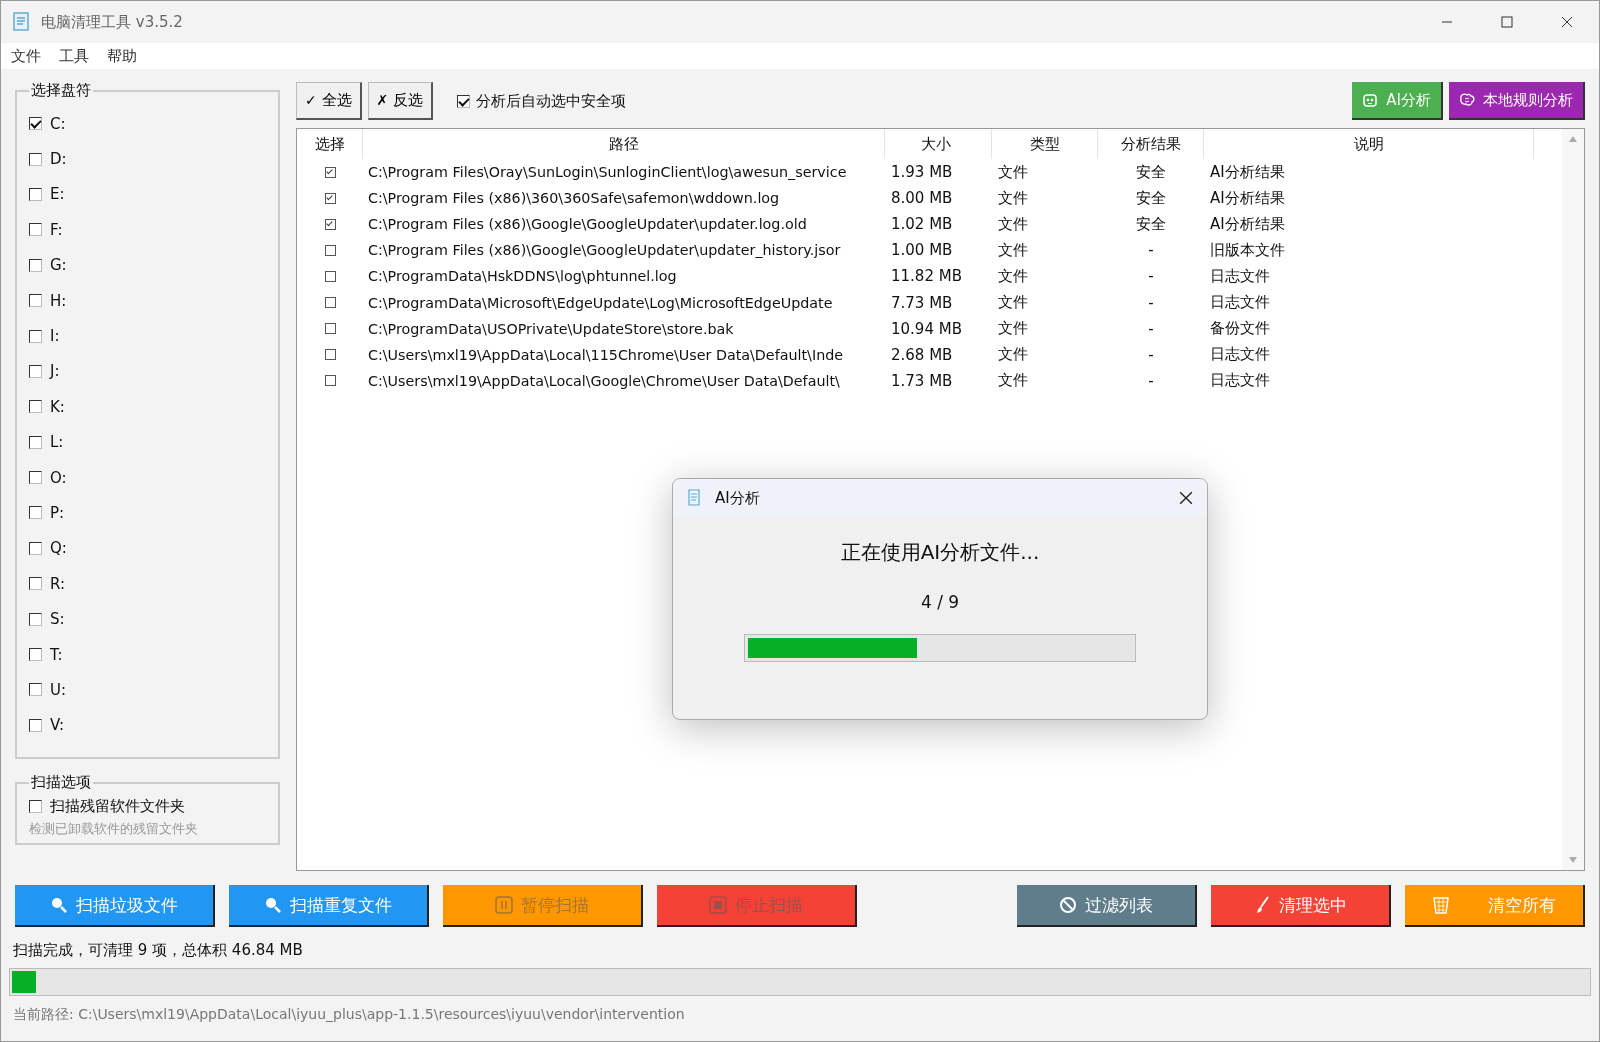 The height and width of the screenshot is (1042, 1600). Describe the element at coordinates (329, 101) in the screenshot. I see `select-all-button: ✓ 全选` at that location.